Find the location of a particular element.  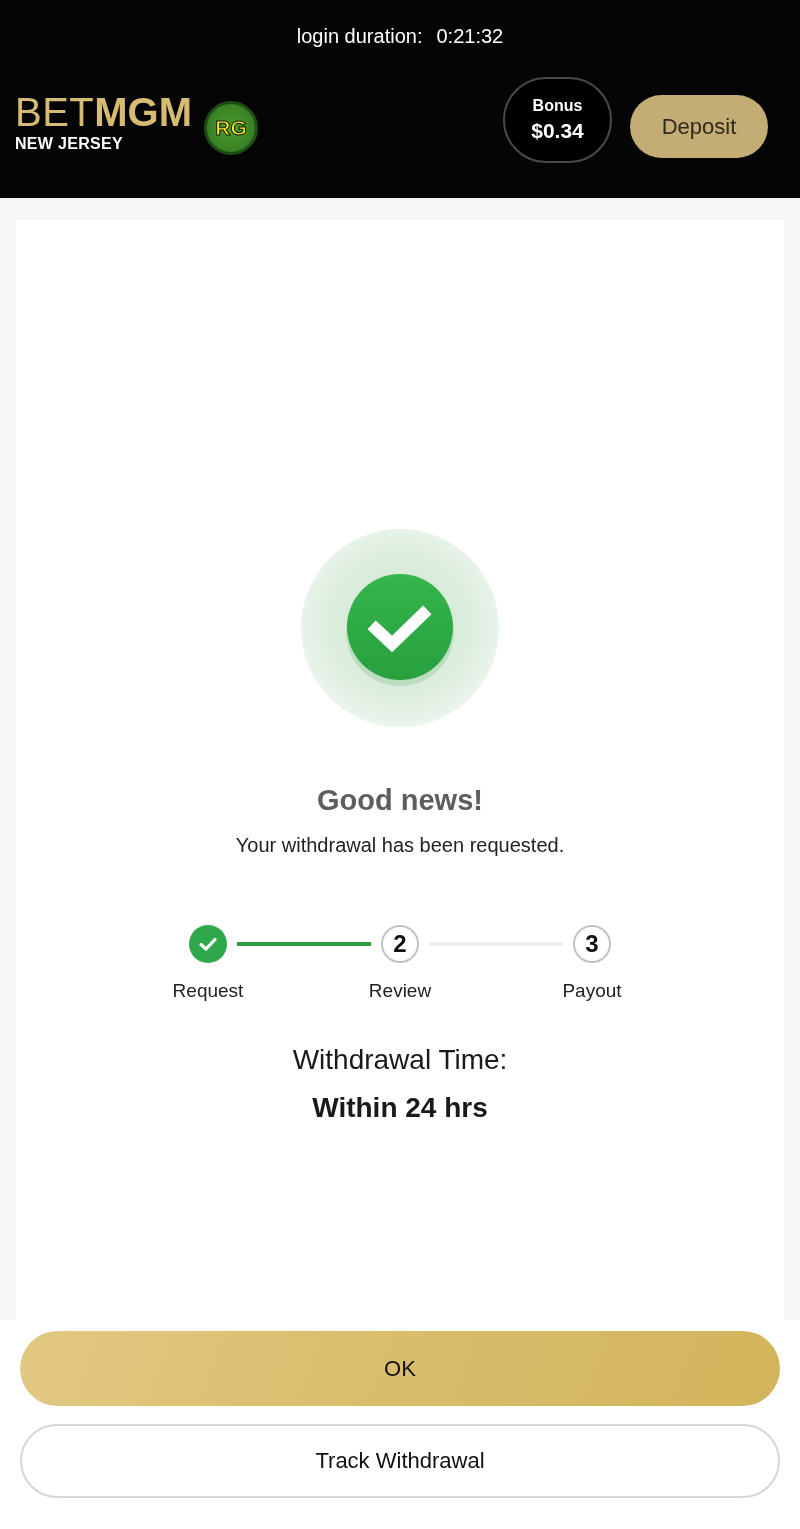

login-duration-value: 0:21:32 is located at coordinates (470, 36).